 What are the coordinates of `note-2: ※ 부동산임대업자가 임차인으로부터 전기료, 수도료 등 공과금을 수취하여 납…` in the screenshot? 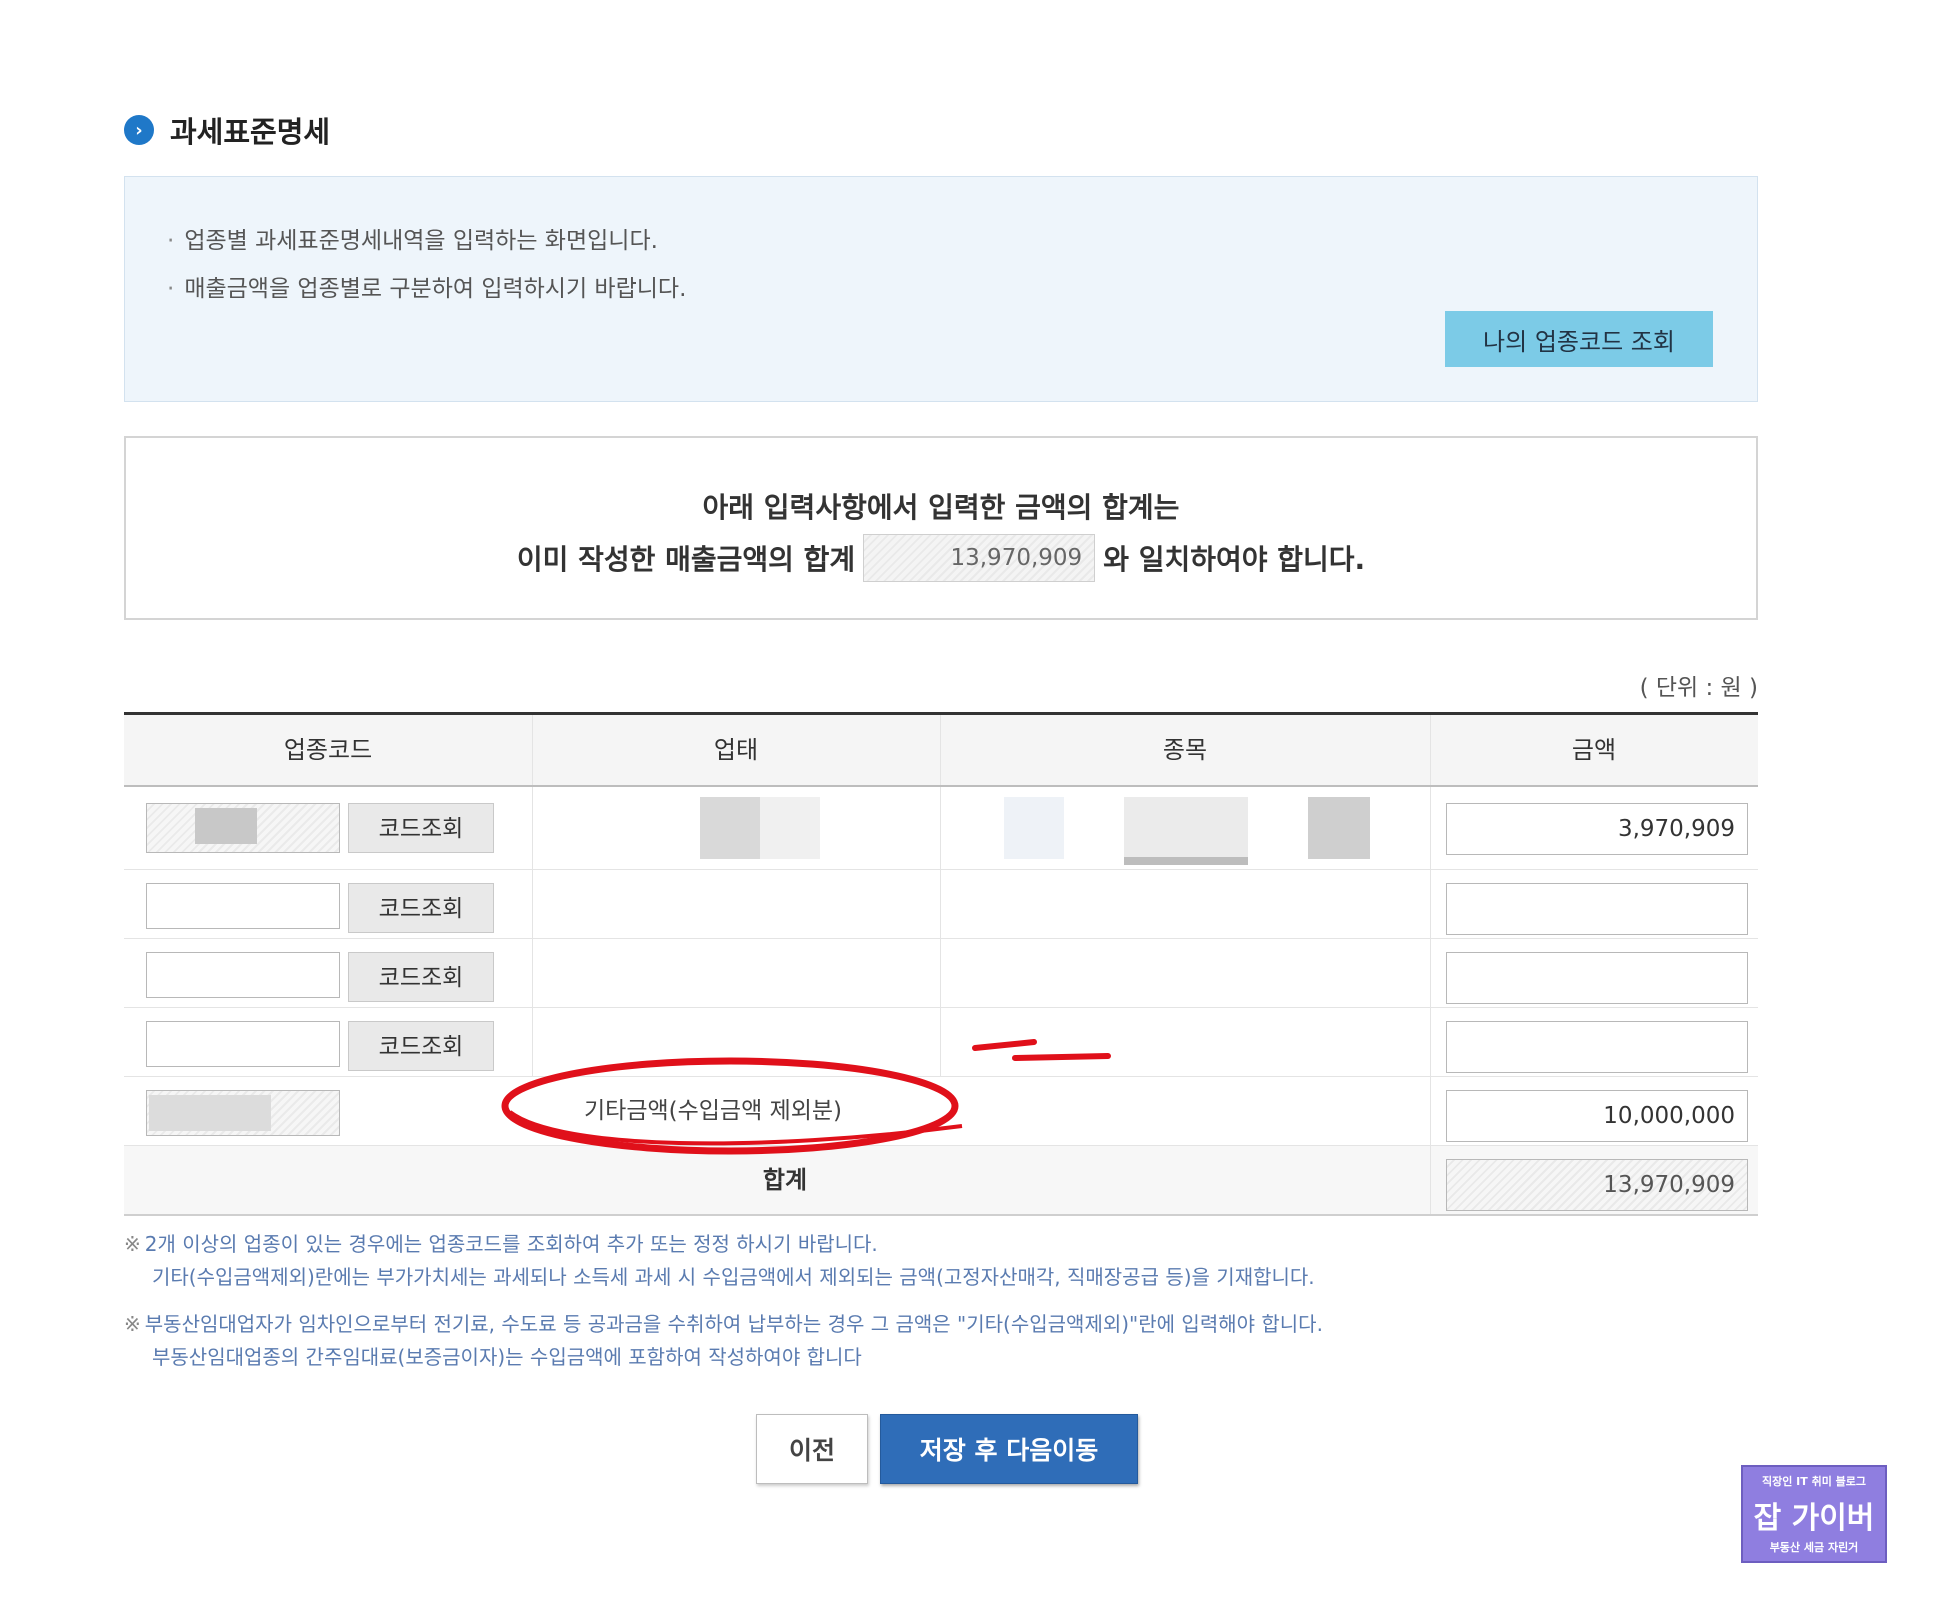 It's located at (723, 1340).